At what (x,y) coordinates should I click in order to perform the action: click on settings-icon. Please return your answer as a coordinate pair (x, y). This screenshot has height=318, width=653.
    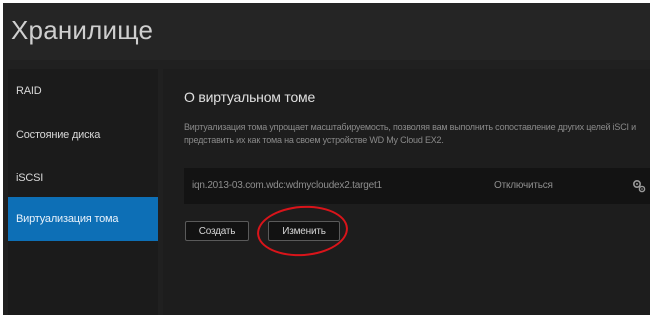
    Looking at the image, I should click on (639, 186).